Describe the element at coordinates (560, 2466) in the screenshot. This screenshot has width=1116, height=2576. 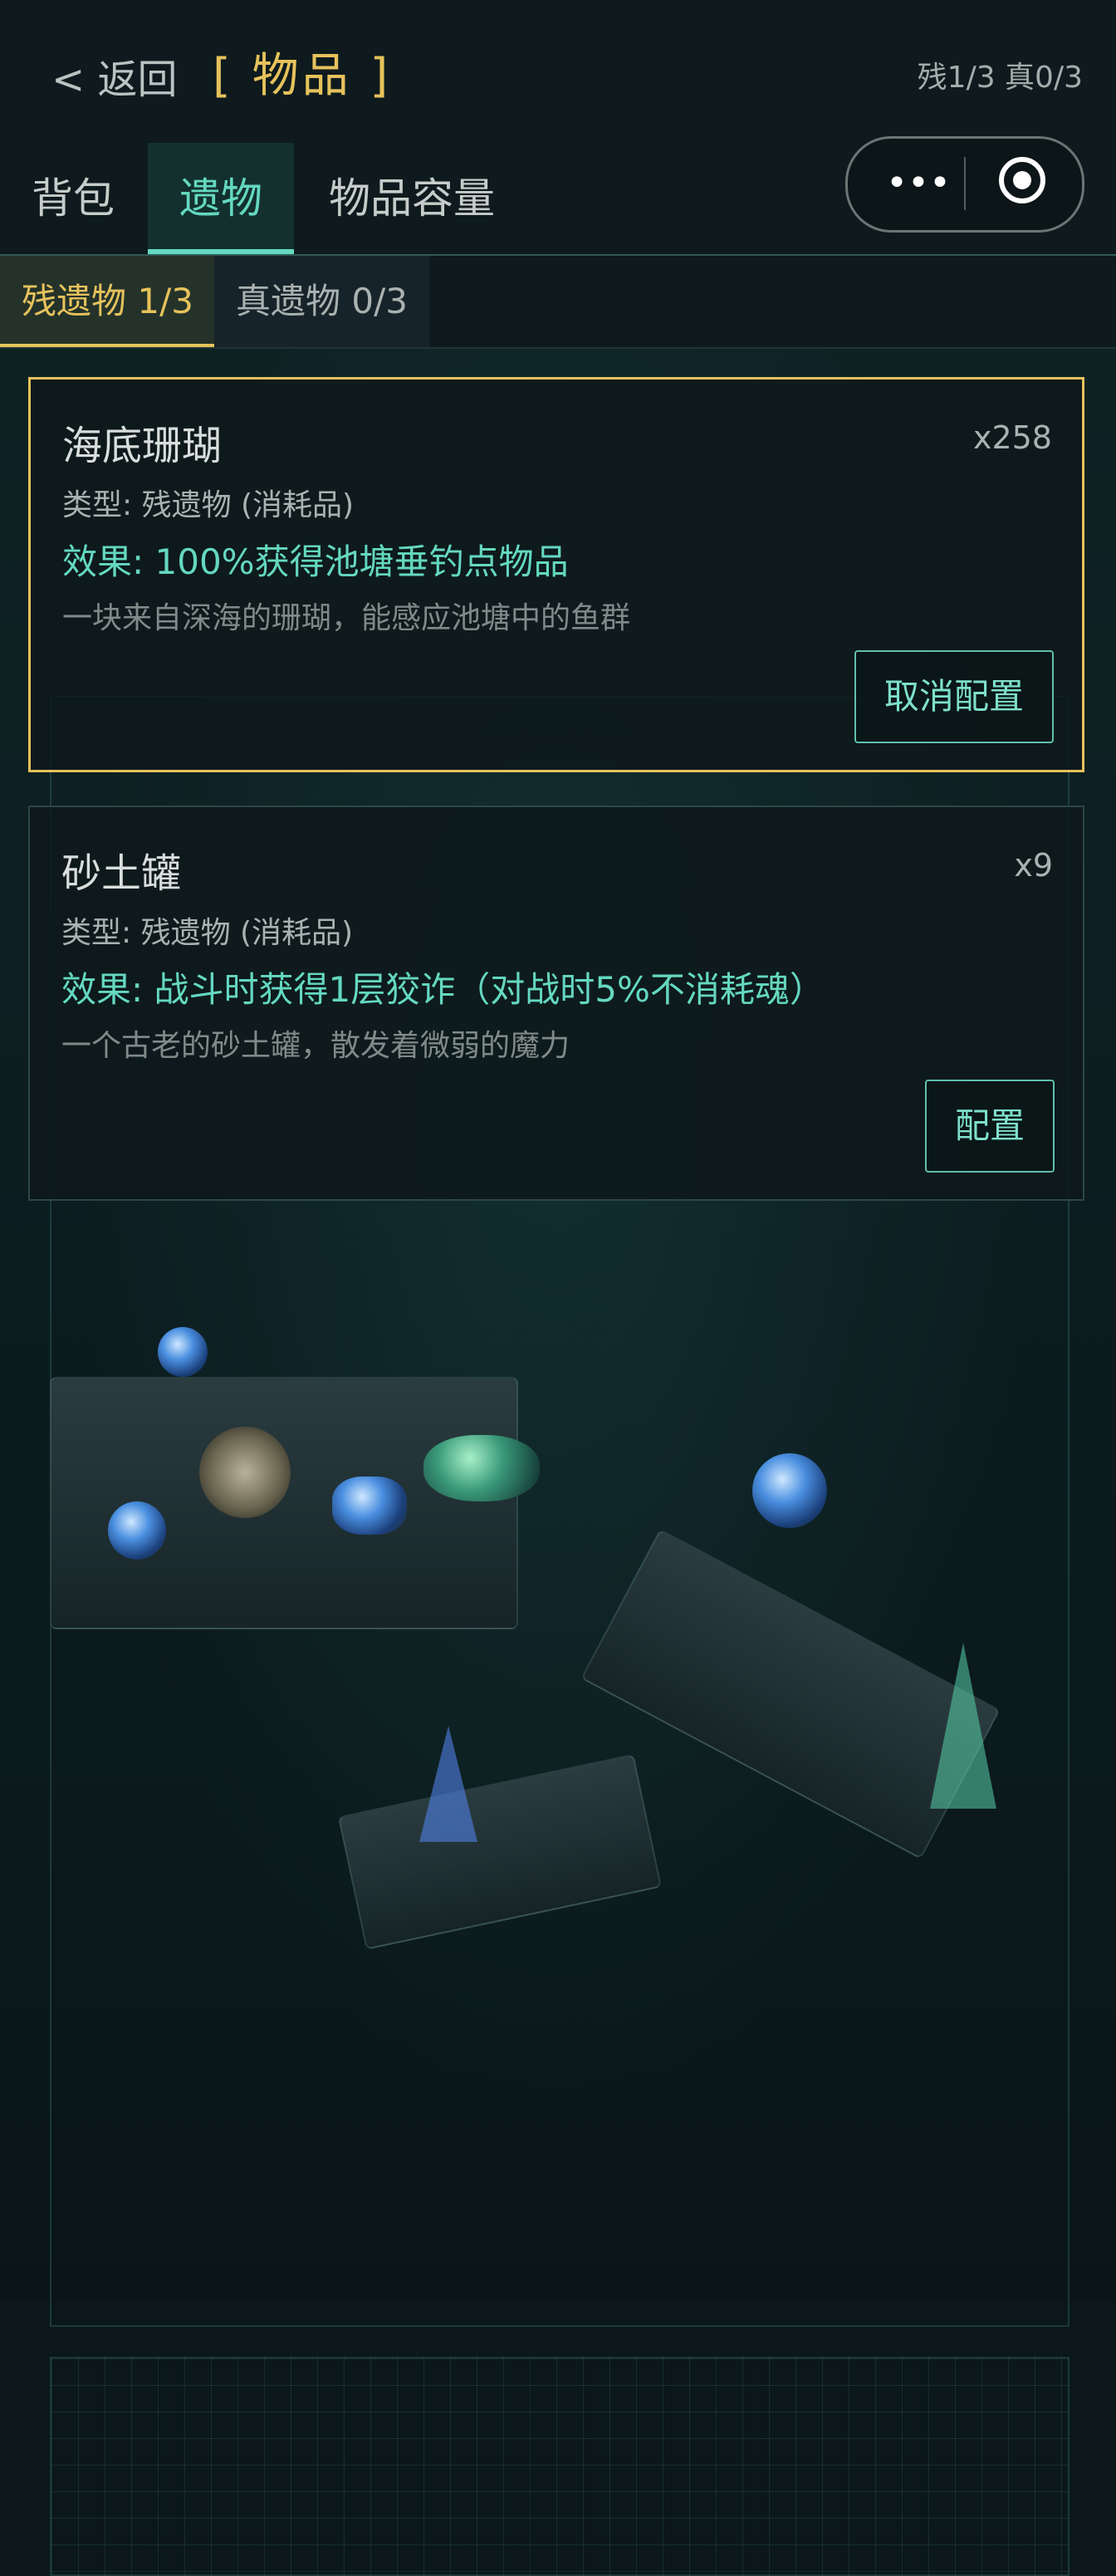
I see `background-grid` at that location.